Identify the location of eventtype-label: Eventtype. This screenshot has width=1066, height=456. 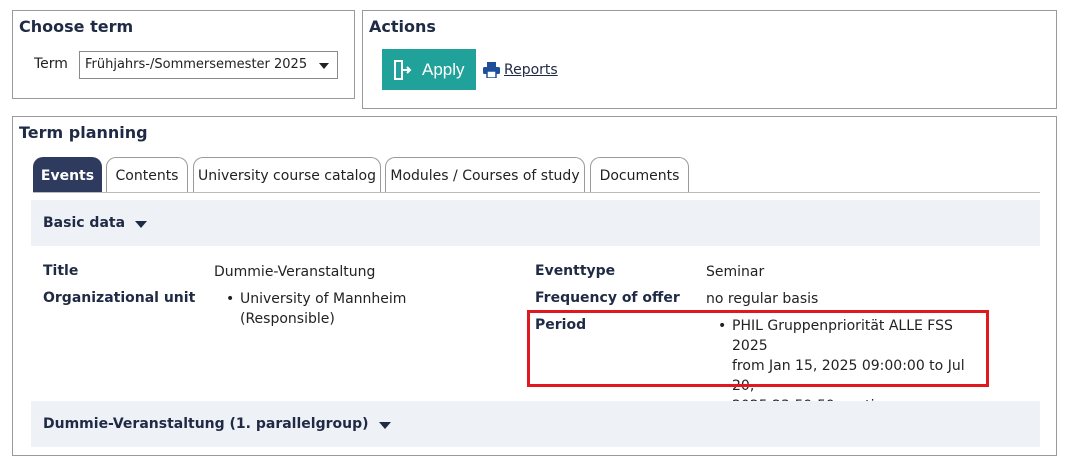
(575, 271).